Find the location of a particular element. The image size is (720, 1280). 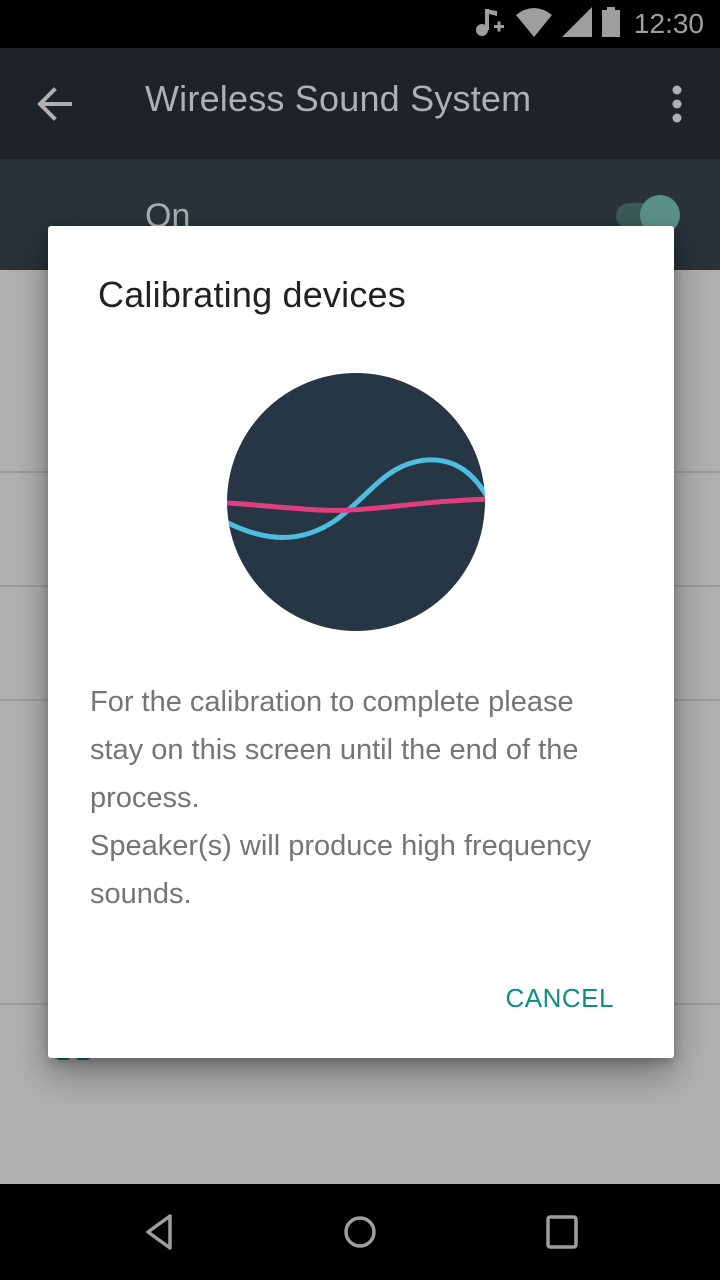

nav-back-button is located at coordinates (160, 1232).